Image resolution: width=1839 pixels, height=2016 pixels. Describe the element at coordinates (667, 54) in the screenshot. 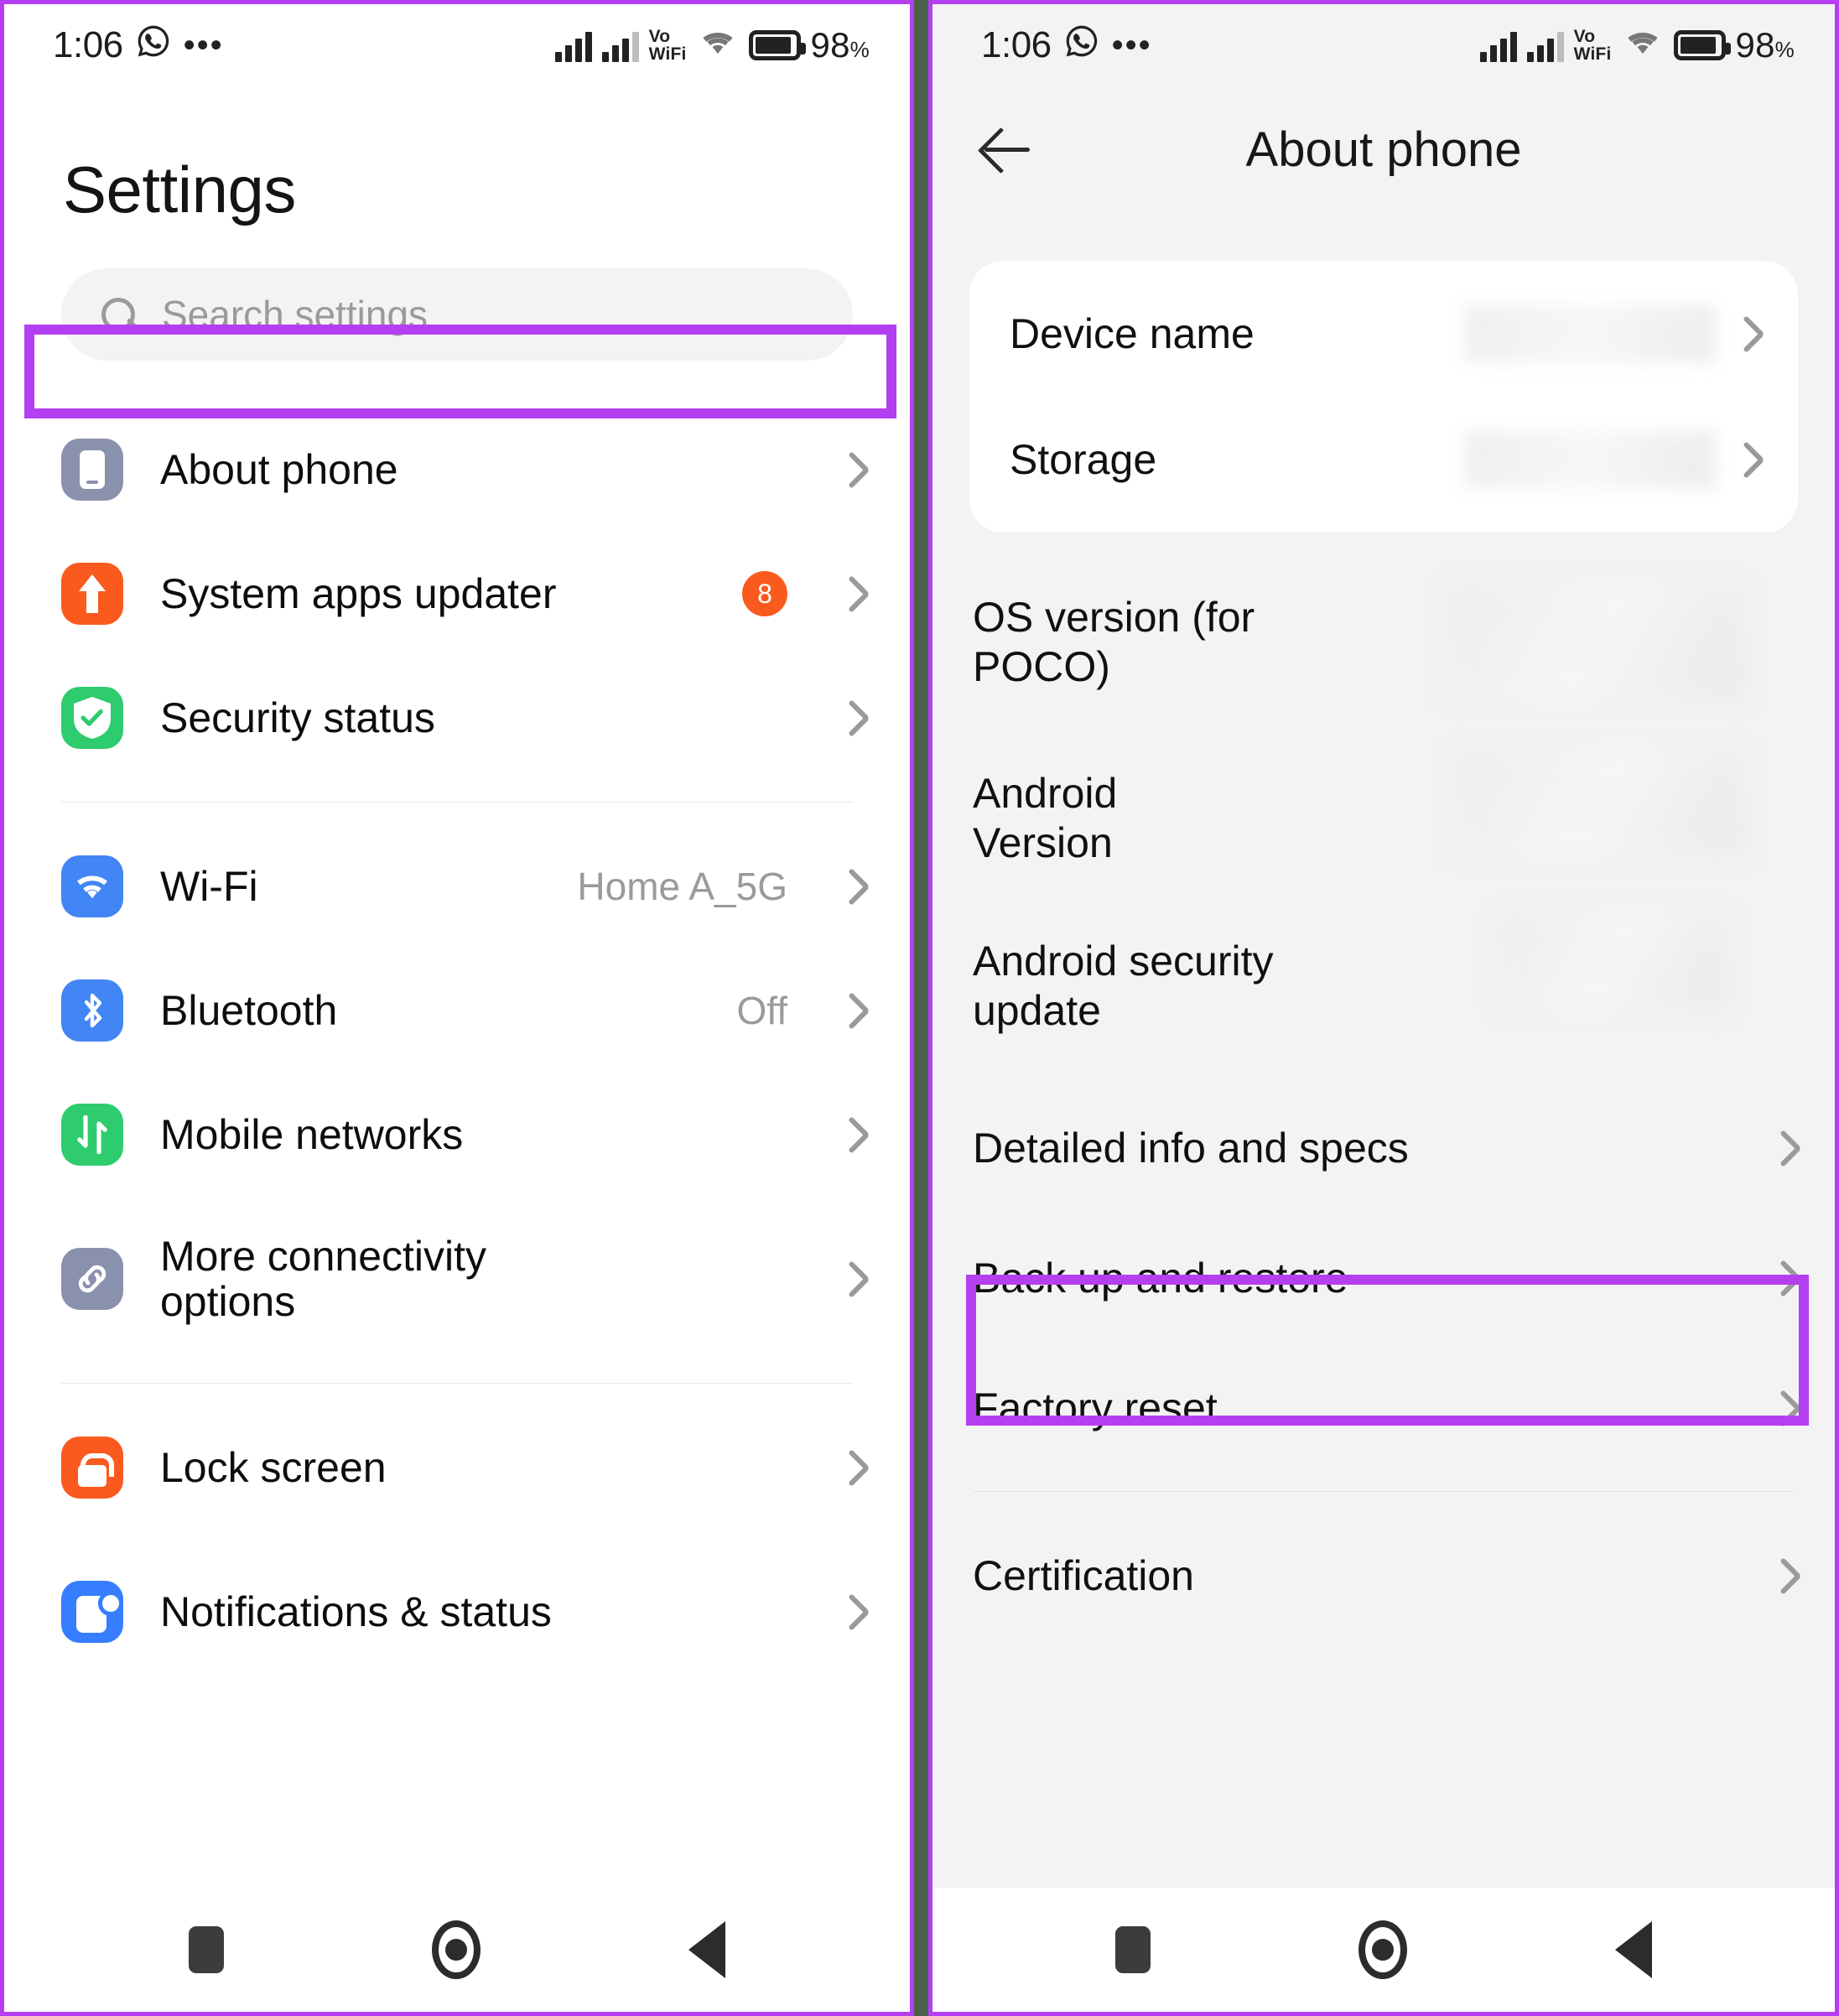

I see `volte-bottom: WiFi` at that location.